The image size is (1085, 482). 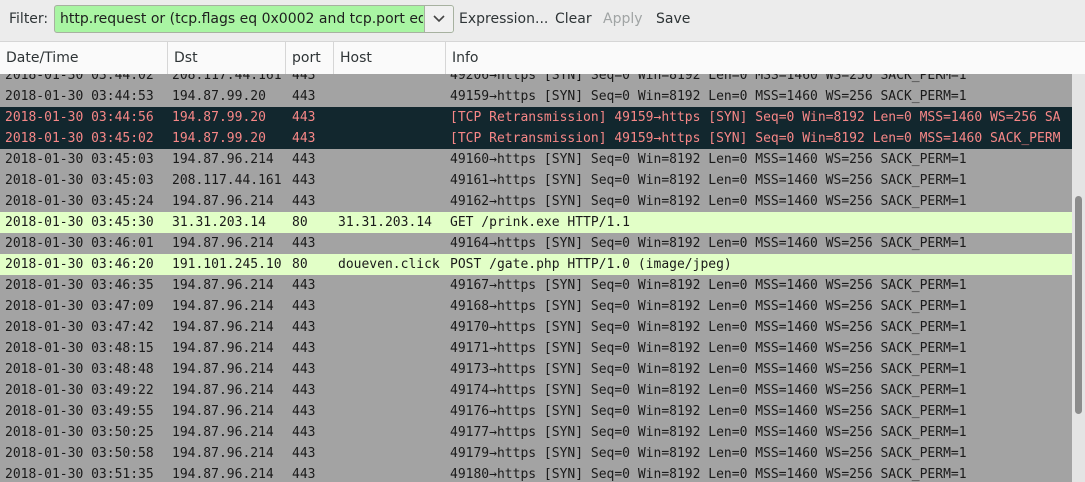 I want to click on cell-datetime: 2018-01-30 03:46:01, so click(x=79, y=243).